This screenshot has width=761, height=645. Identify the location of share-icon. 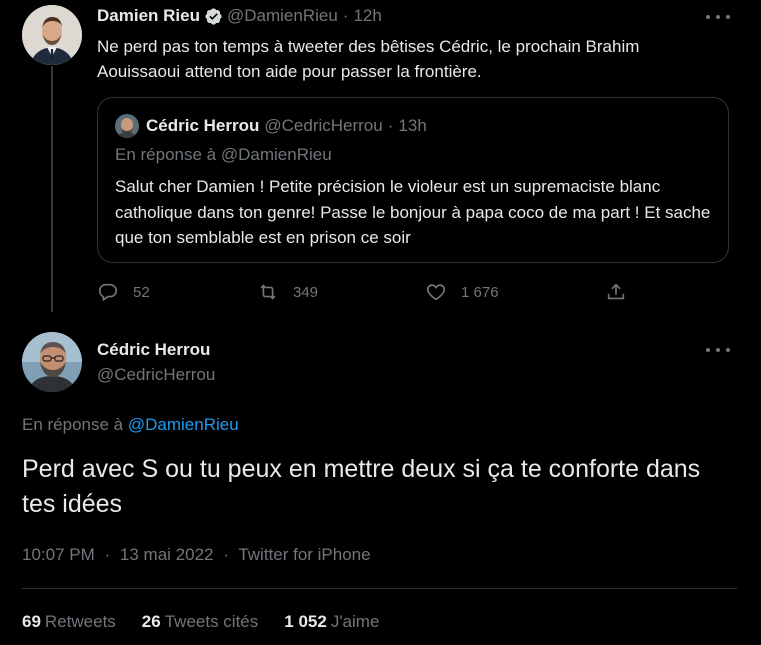
(616, 291).